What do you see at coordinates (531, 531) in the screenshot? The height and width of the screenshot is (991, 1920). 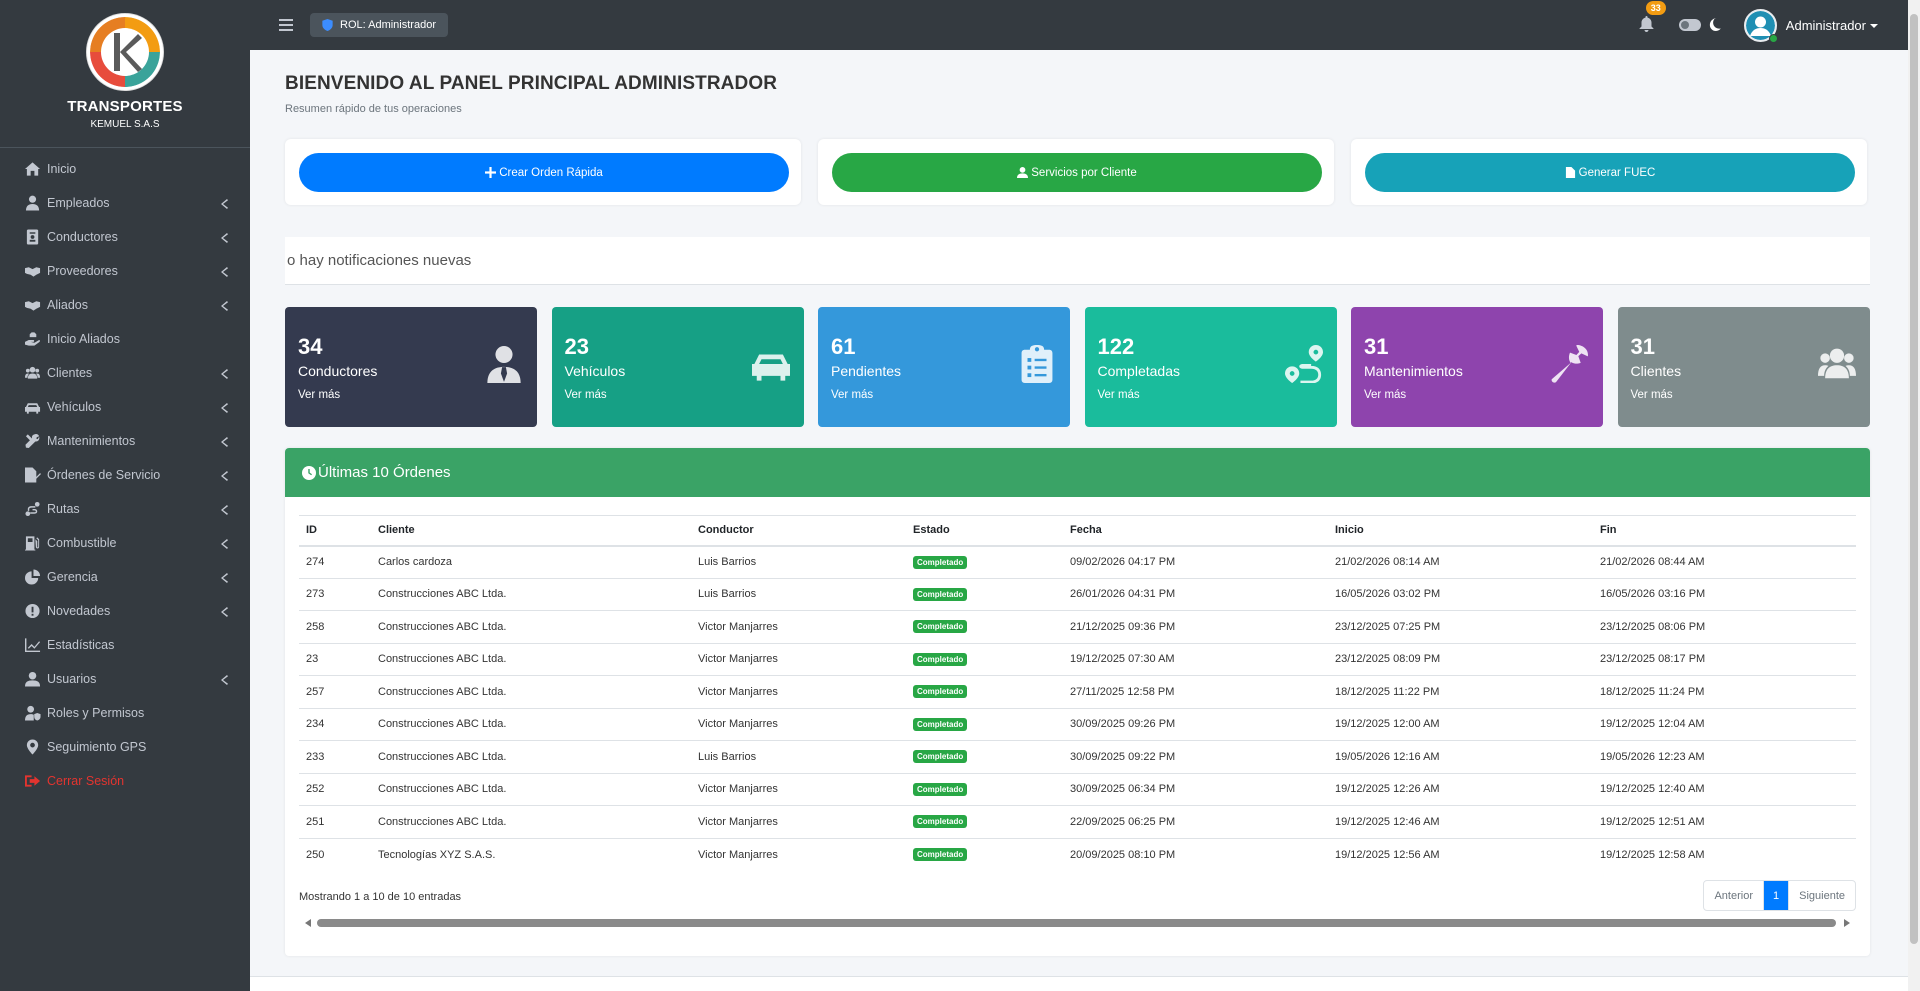 I see `column-header: Cliente` at bounding box center [531, 531].